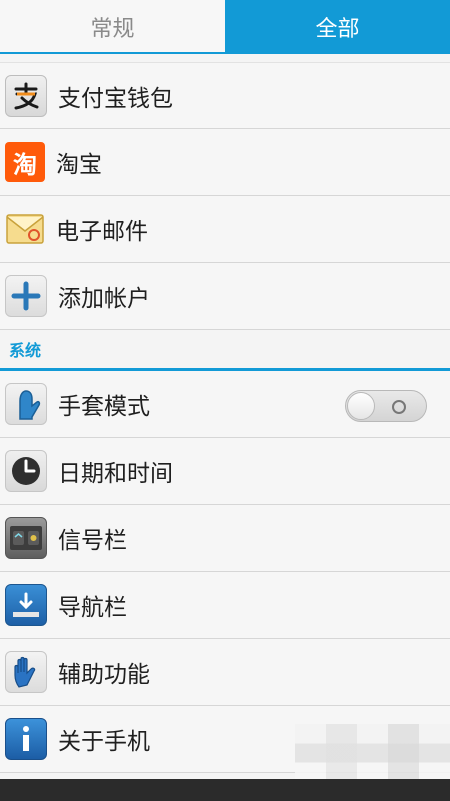  What do you see at coordinates (102, 232) in the screenshot?
I see `account-label: 电子邮件` at bounding box center [102, 232].